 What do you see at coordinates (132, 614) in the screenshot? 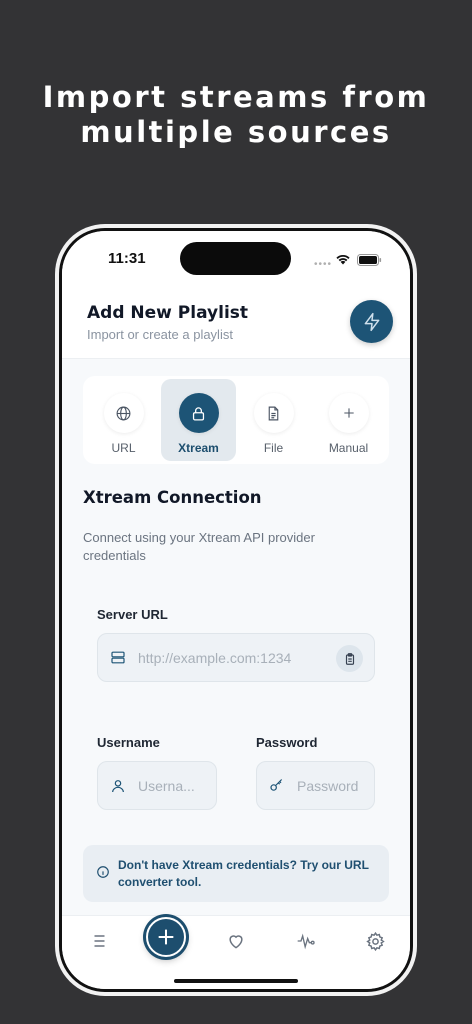
I see `server-url-label: Server URL` at bounding box center [132, 614].